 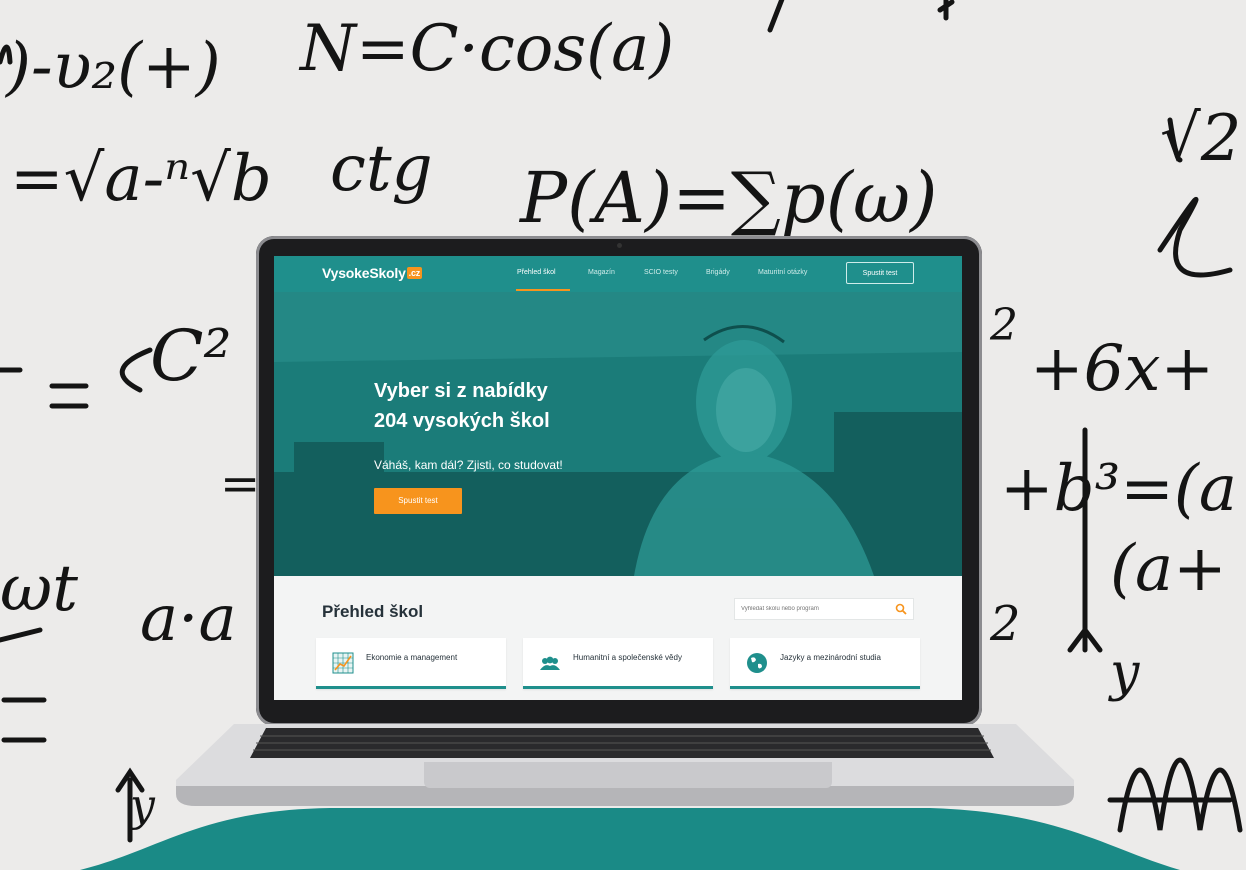 What do you see at coordinates (628, 775) in the screenshot?
I see `trackpad` at bounding box center [628, 775].